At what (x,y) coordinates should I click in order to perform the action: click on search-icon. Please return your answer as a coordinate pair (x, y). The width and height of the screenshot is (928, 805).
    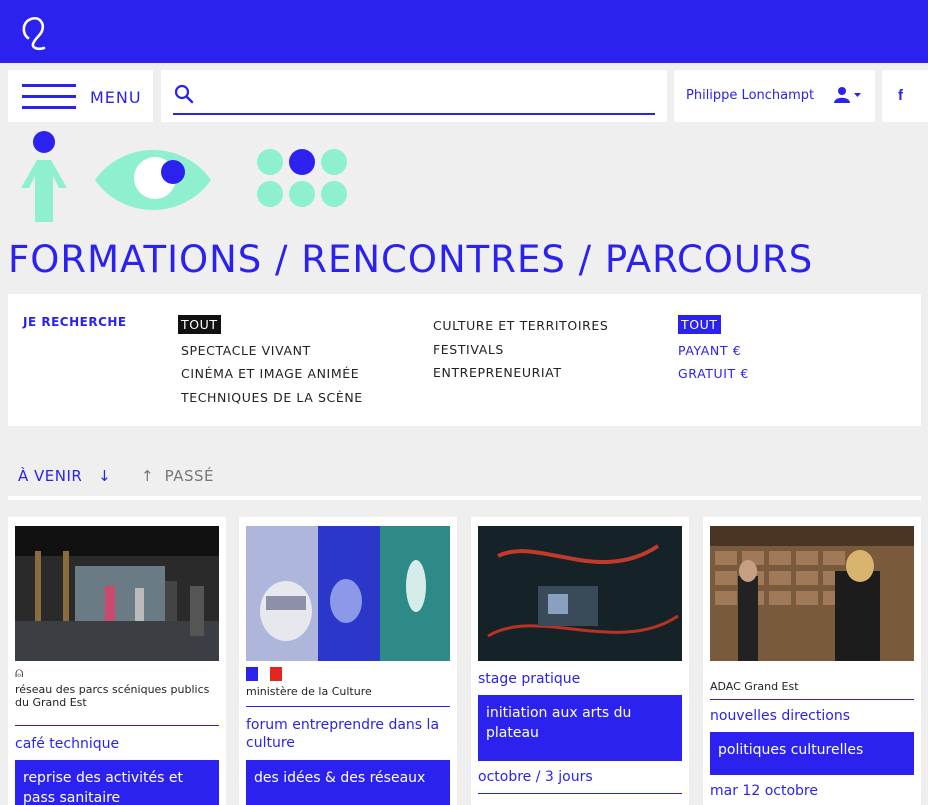
    Looking at the image, I should click on (184, 94).